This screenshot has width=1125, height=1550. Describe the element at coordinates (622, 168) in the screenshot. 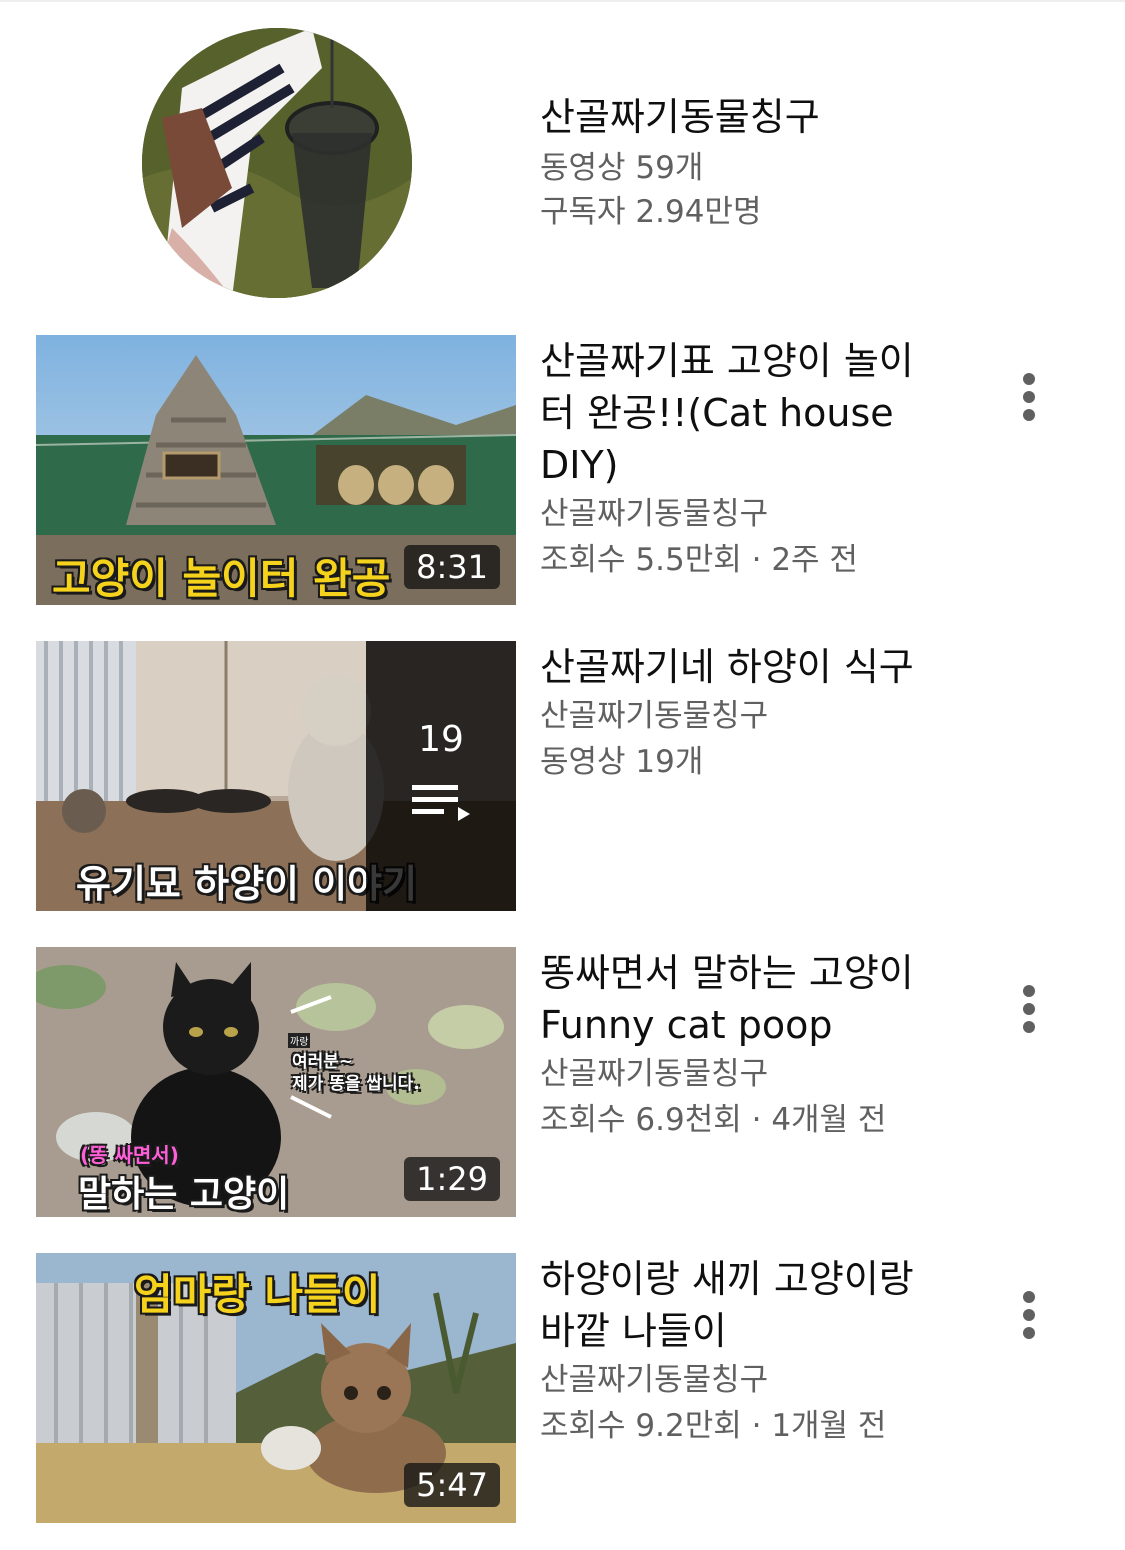

I see `channel-video-count: 동영상 59개` at that location.